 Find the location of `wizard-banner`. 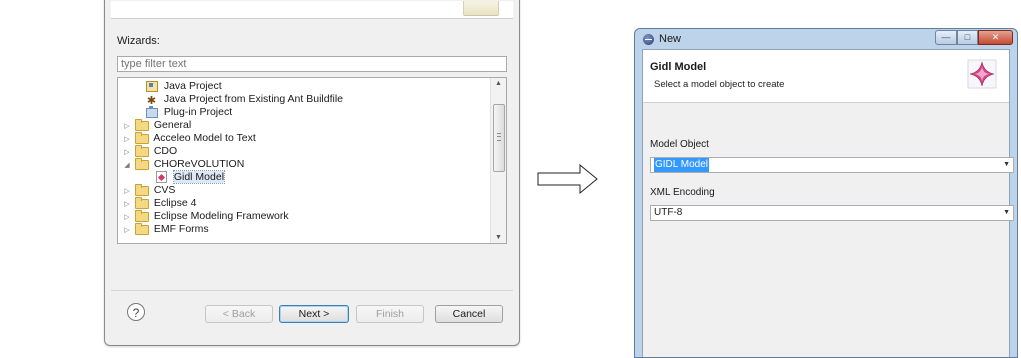

wizard-banner is located at coordinates (312, 10).